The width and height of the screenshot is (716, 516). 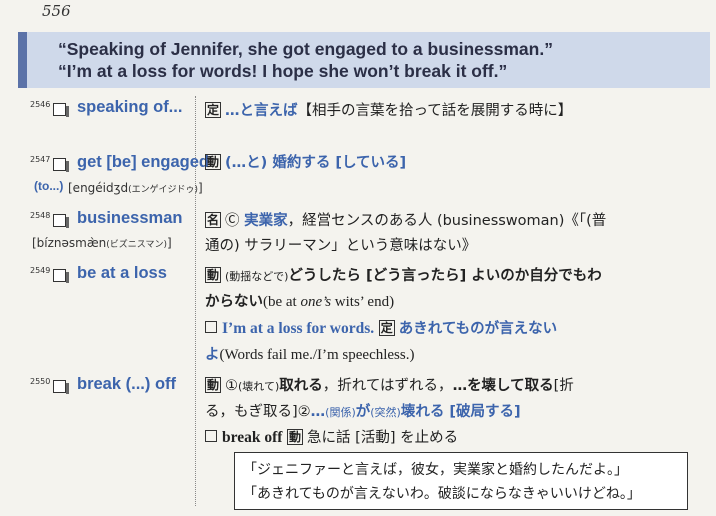 I want to click on headword: businessman, so click(x=130, y=218).